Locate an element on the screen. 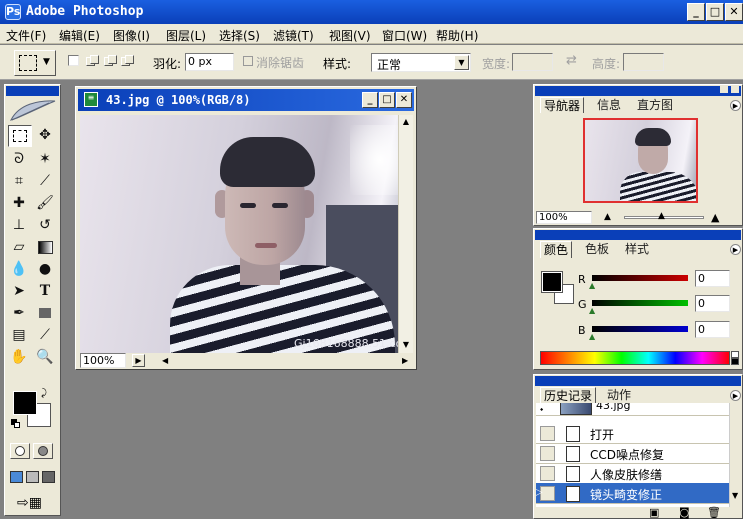 This screenshot has width=743, height=519. scroll-right-icon: ▶ is located at coordinates (405, 360).